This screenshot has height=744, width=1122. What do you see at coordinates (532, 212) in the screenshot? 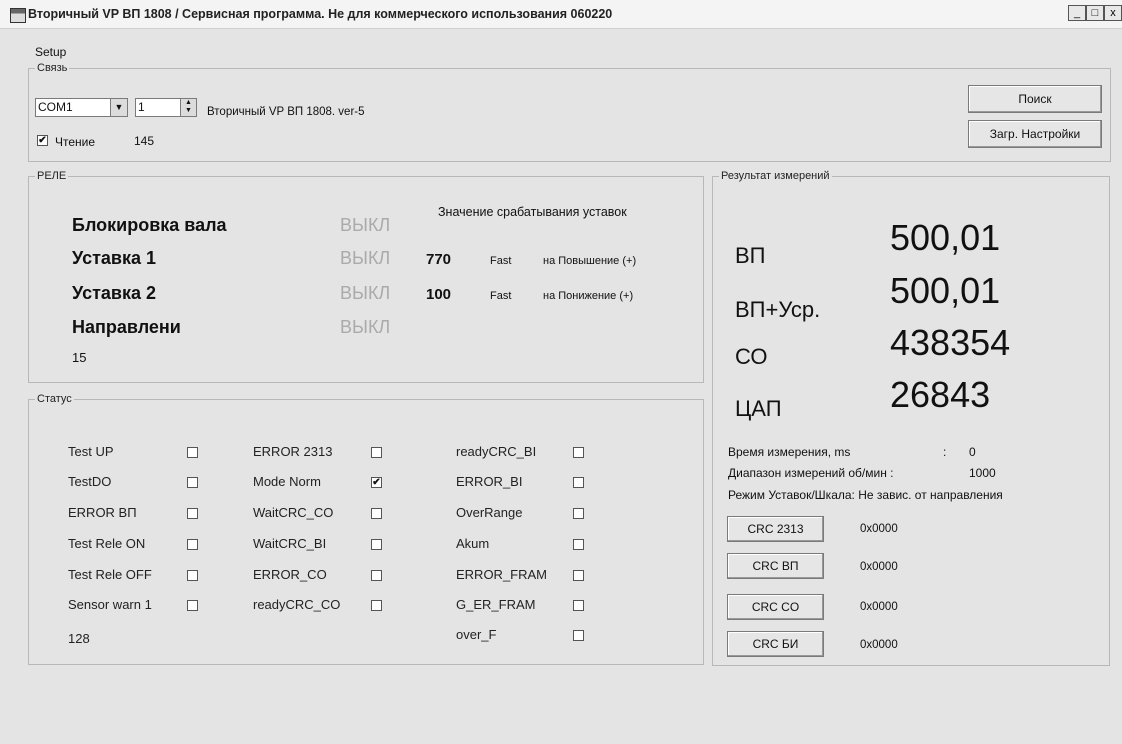
I see `setpoint-header: Значение срабатывания уставок` at bounding box center [532, 212].